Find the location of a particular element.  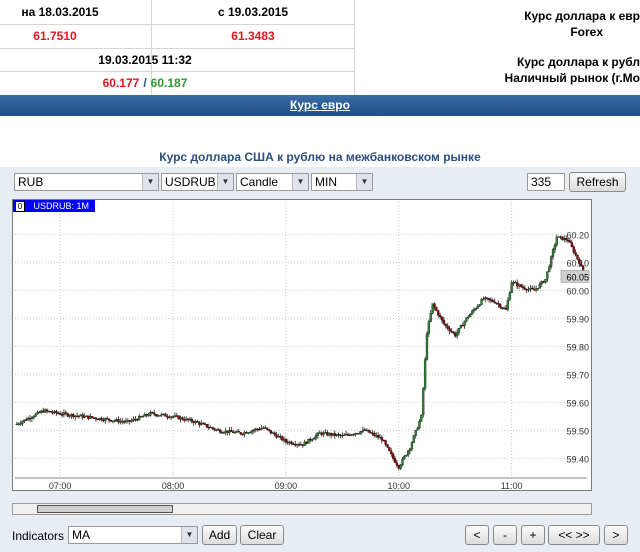

currency-value: RUB is located at coordinates (31, 182).